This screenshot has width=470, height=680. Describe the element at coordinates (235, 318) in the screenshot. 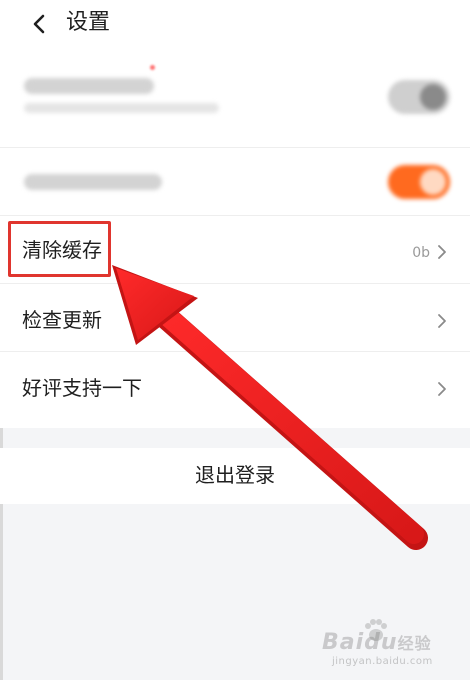

I see `check-update-row: 检查更新` at that location.